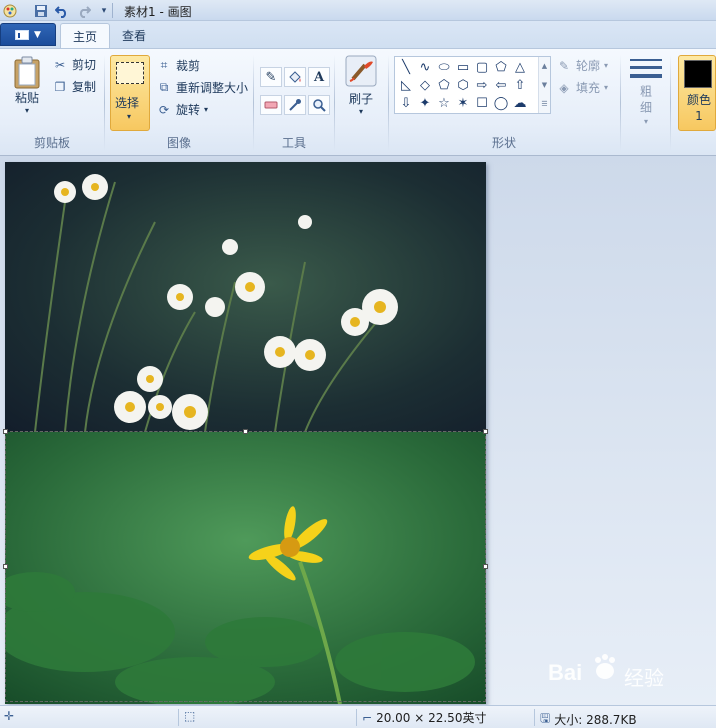  I want to click on cut-label: 剪切, so click(84, 65).